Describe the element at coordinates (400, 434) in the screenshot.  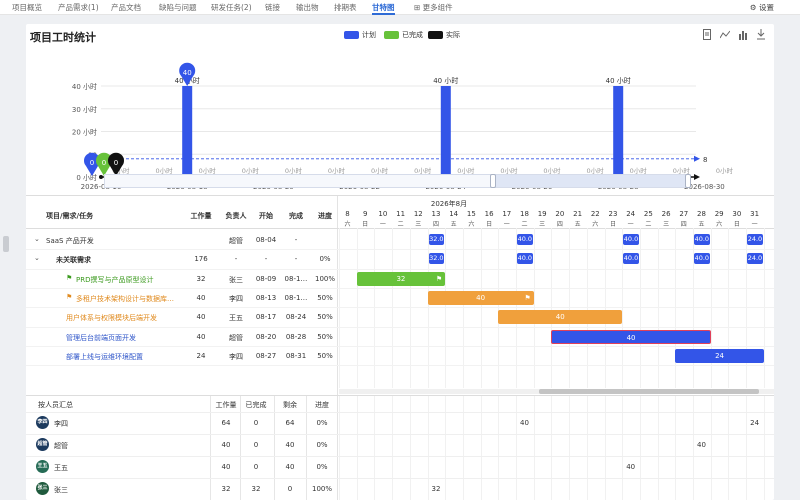
I see `summary-row-divider` at that location.